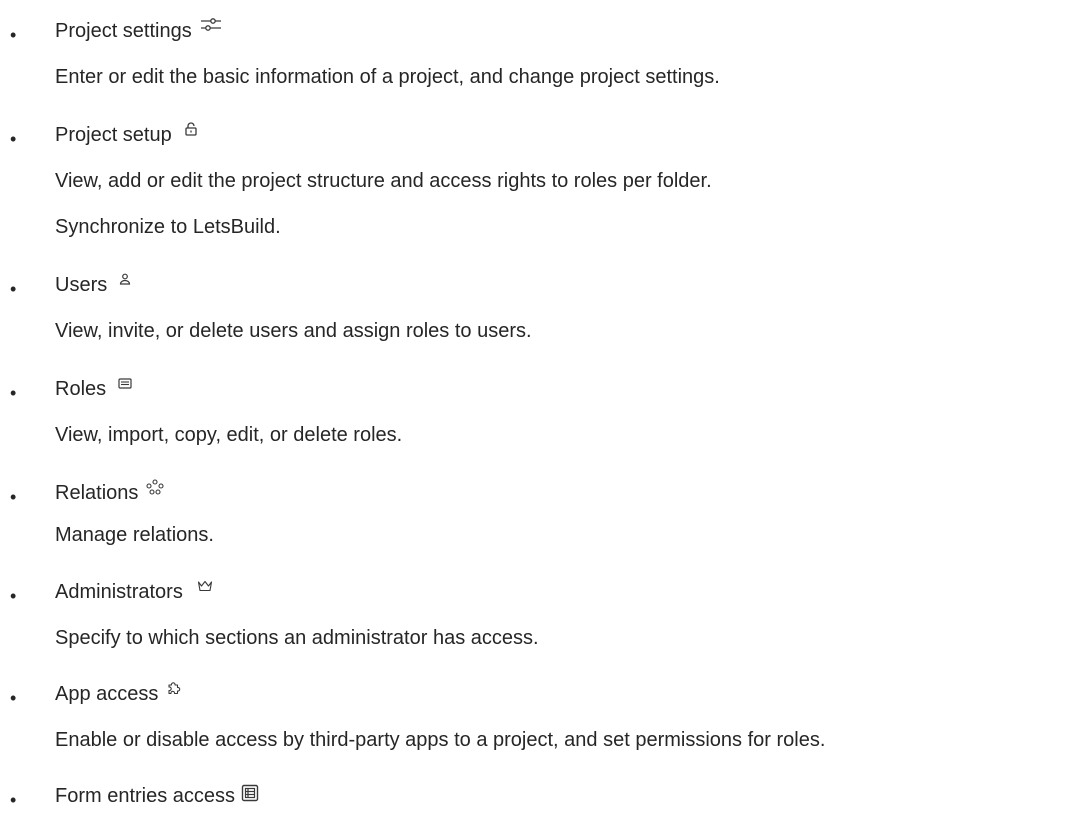  Describe the element at coordinates (205, 586) in the screenshot. I see `crown-icon` at that location.